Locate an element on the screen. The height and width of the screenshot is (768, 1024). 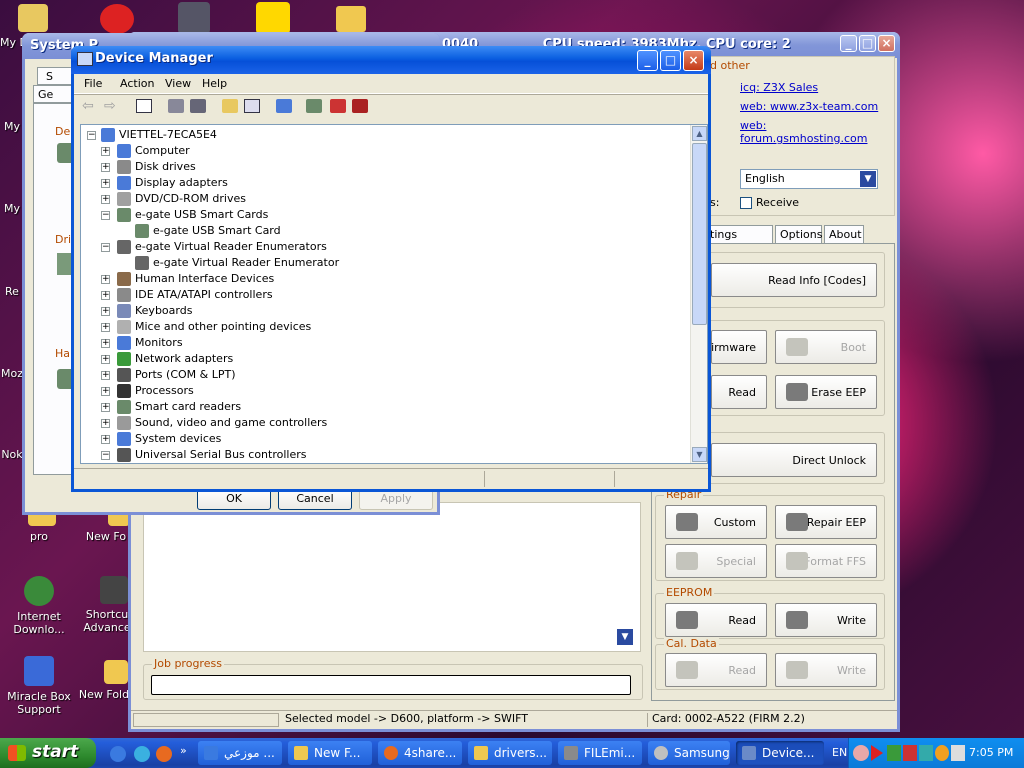
menu-action: Action is located at coordinates (137, 83).